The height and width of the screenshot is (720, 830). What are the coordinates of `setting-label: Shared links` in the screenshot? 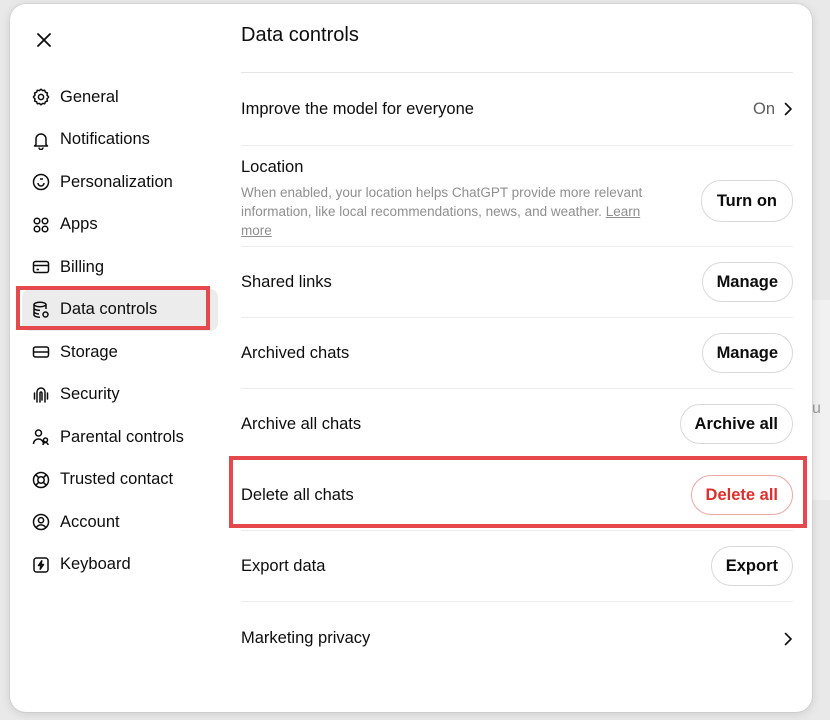 It's located at (286, 281).